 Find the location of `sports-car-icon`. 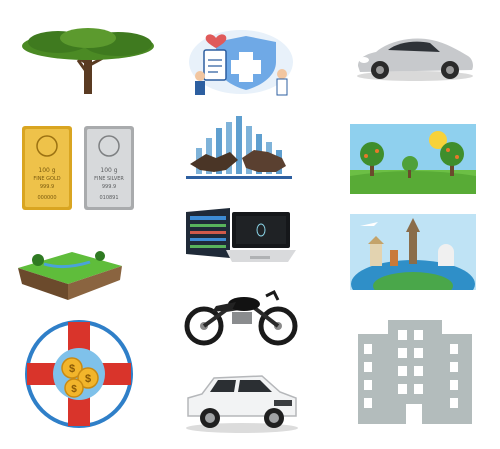

sports-car-icon is located at coordinates (415, 55).